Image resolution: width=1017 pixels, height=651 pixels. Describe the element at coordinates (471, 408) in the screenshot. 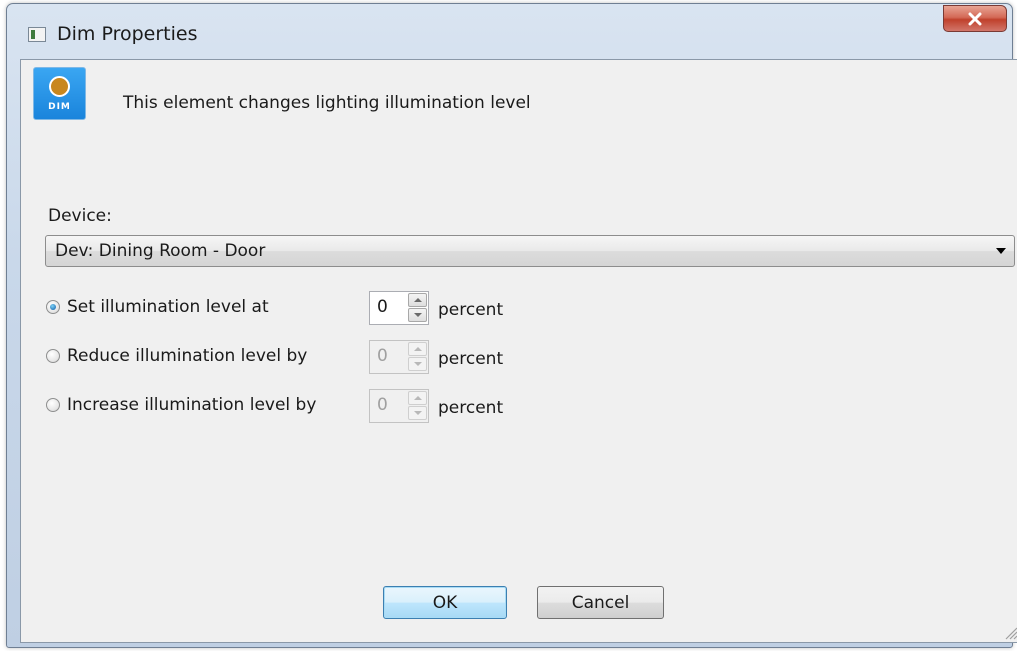

I see `increase-level-unit: percent` at that location.